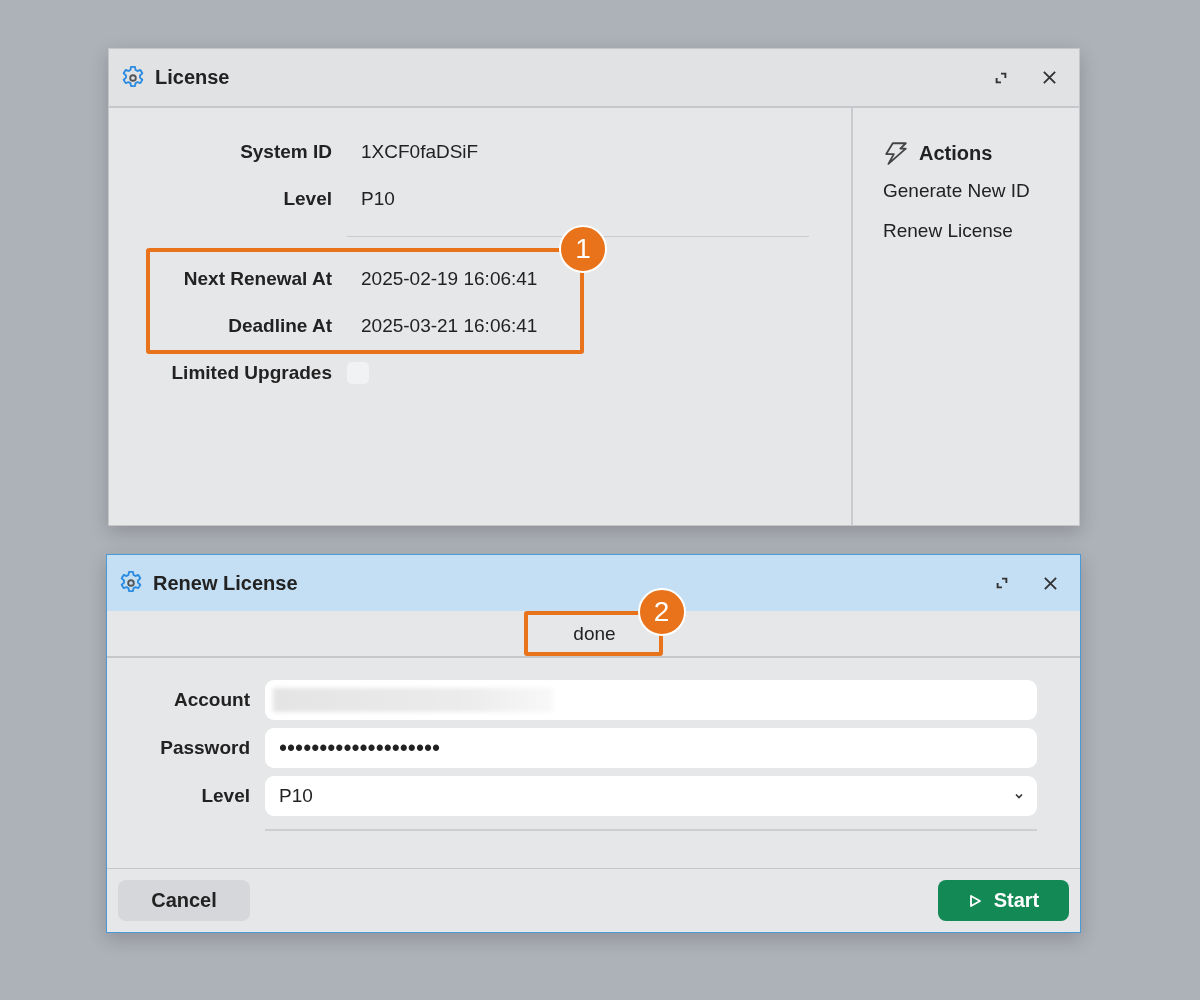  I want to click on window-title: License, so click(192, 77).